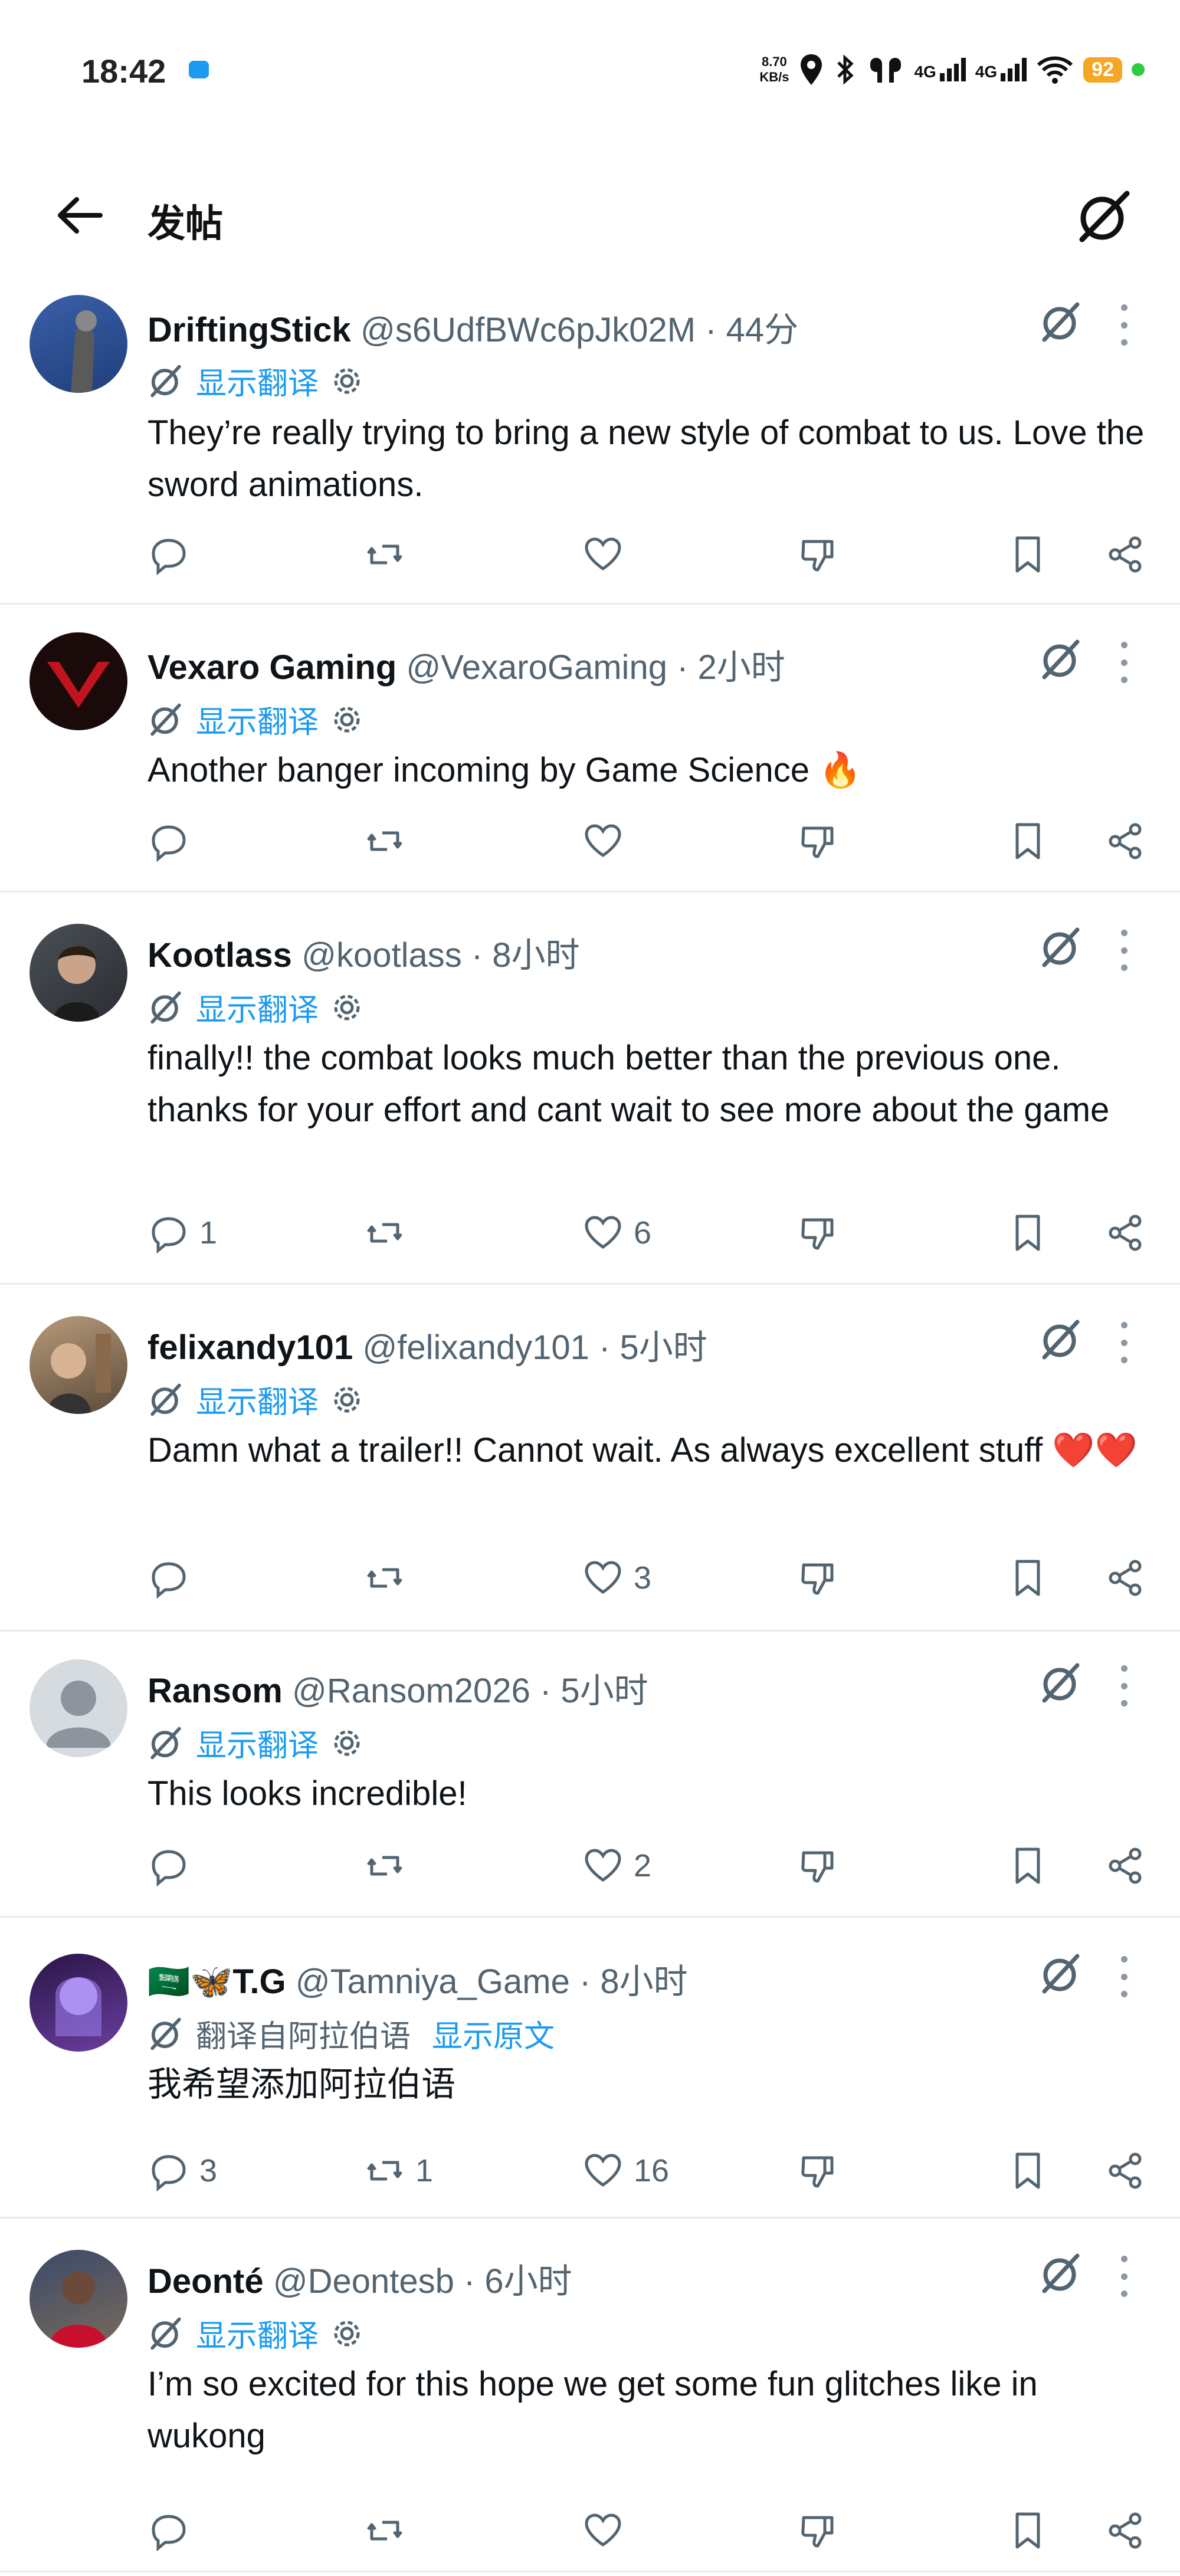 The width and height of the screenshot is (1180, 2576). What do you see at coordinates (528, 330) in the screenshot?
I see `user-handle: @s6UdfBWc6pJk02M` at bounding box center [528, 330].